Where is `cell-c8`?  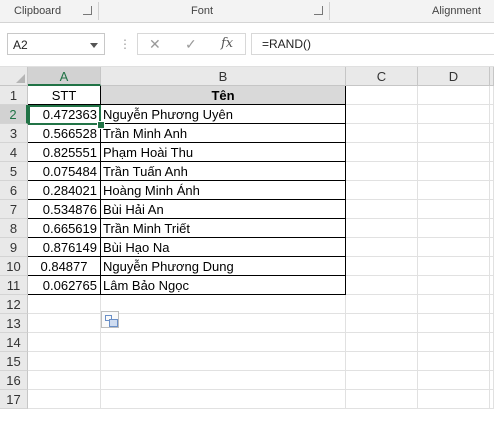 cell-c8 is located at coordinates (382, 228).